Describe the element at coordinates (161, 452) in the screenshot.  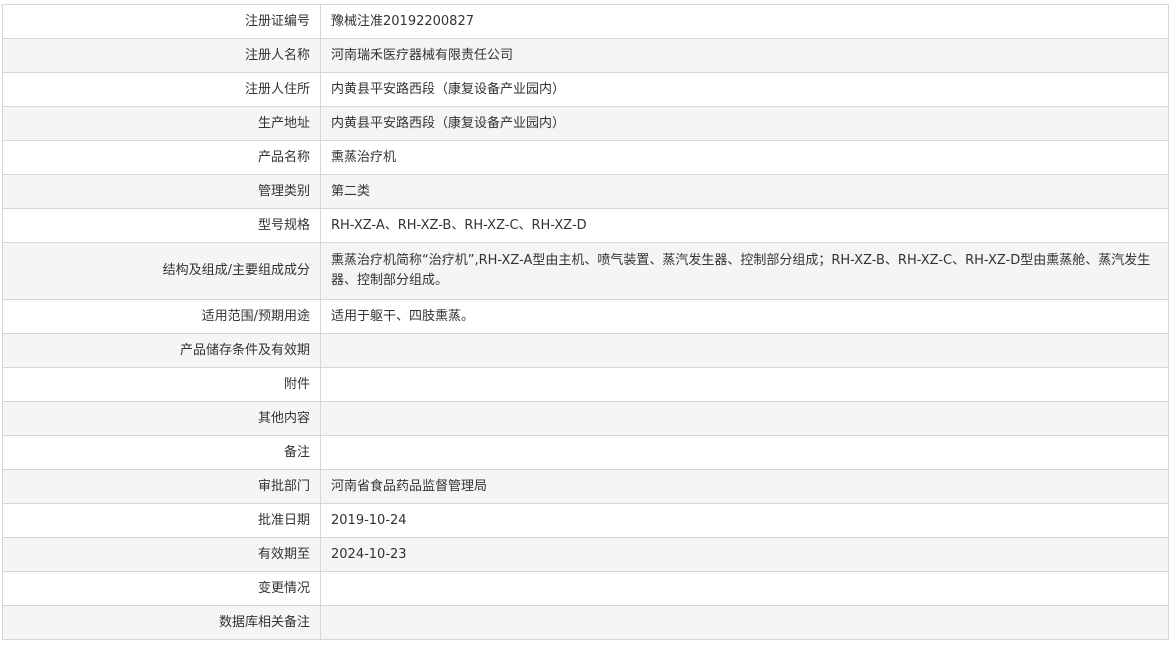
I see `row-label: 备注` at that location.